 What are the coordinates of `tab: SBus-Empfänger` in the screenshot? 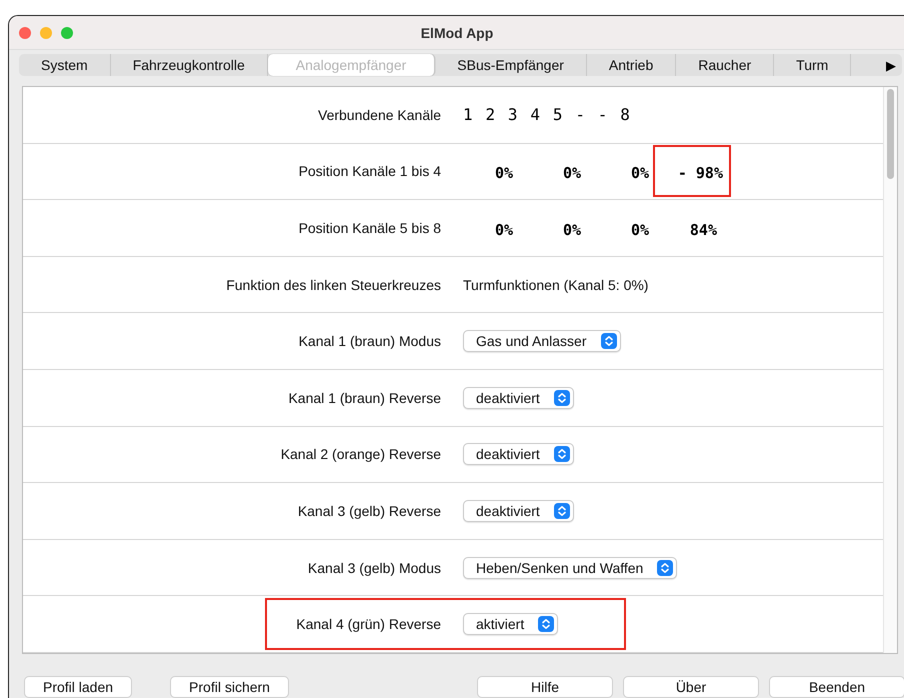 It's located at (511, 65).